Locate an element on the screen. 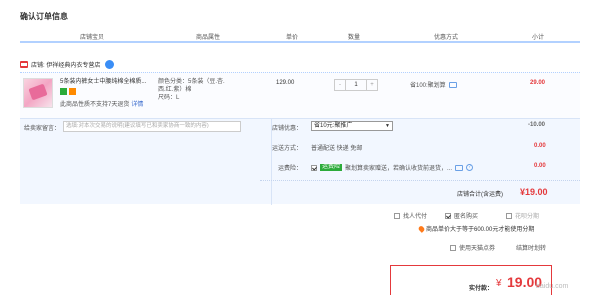  shop-name: 店铺: 伊祥经典内衣专营店 is located at coordinates (65, 64).